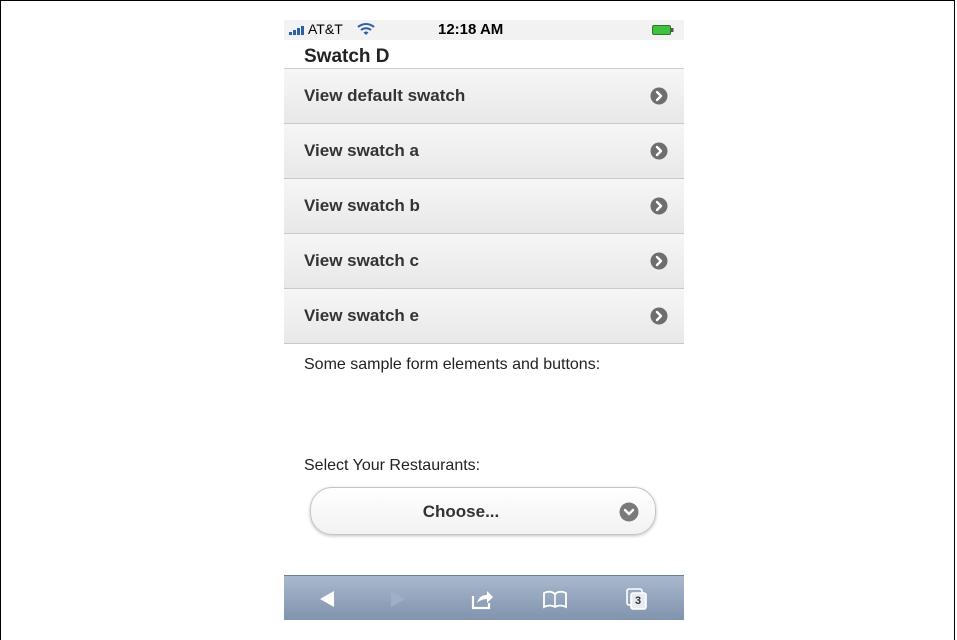 The width and height of the screenshot is (957, 640). Describe the element at coordinates (325, 29) in the screenshot. I see `carrier-name: AT&T` at that location.